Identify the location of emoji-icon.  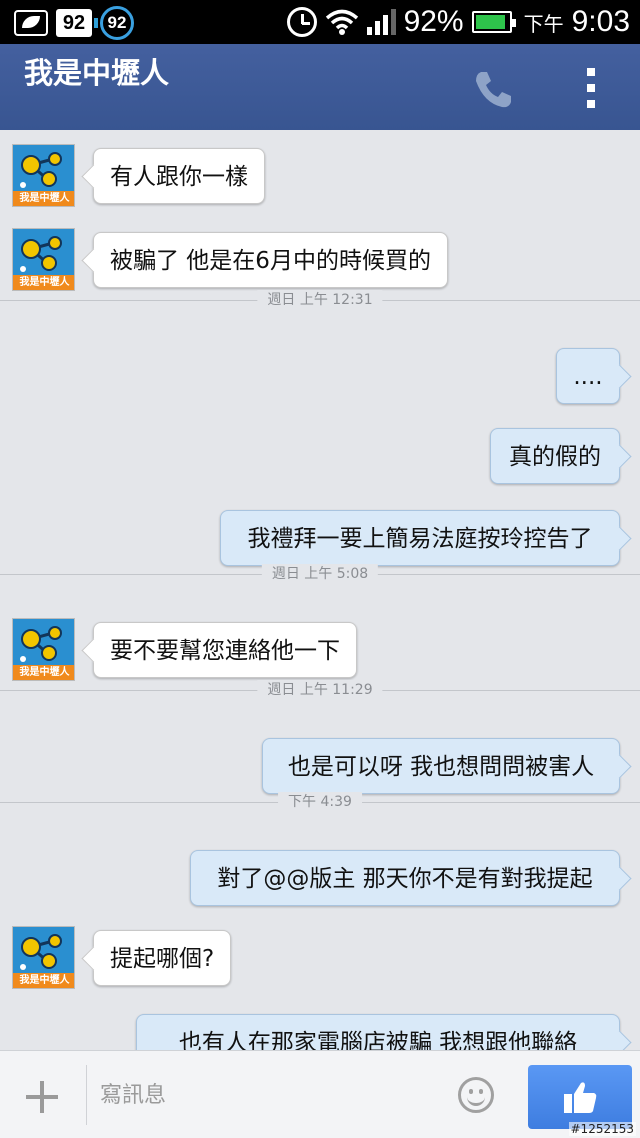
(476, 1095).